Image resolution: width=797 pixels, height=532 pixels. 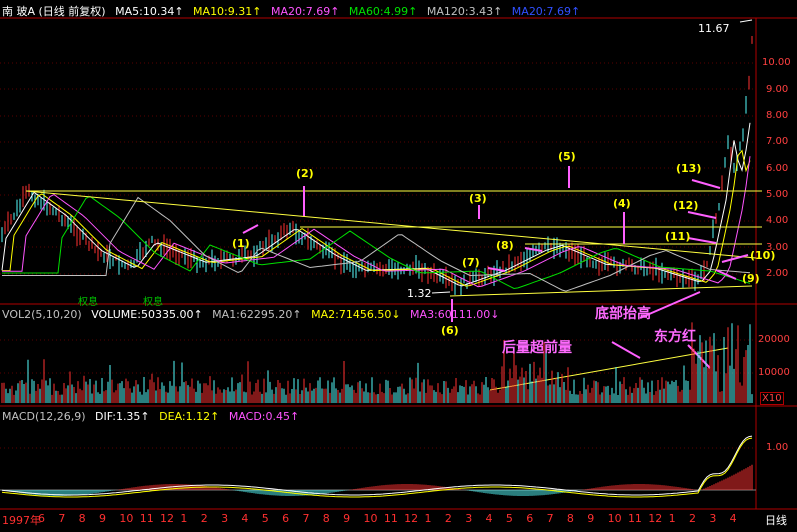 What do you see at coordinates (505, 245) in the screenshot?
I see `annotation-8: (8)` at bounding box center [505, 245].